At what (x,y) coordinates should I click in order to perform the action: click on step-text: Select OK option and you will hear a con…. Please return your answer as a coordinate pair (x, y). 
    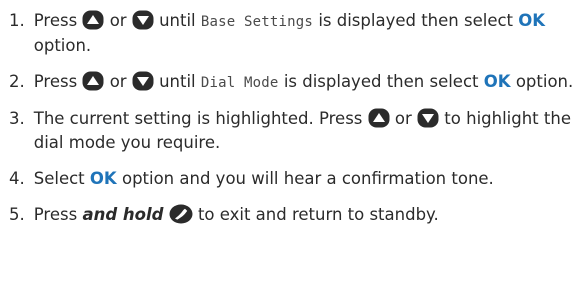
    Looking at the image, I should click on (263, 178).